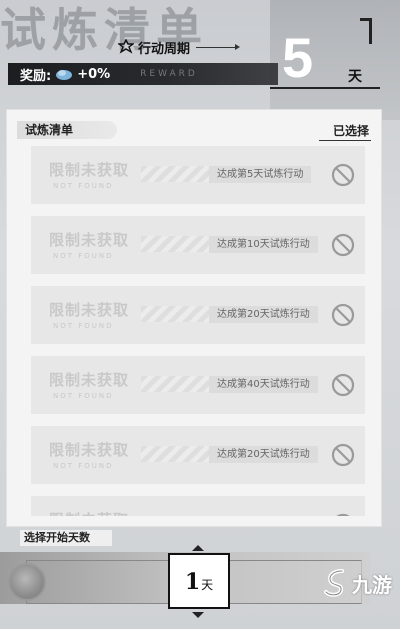 The image size is (400, 629). I want to click on trial-item: 限制未获取 NOT FOUND 达成第5天试炼行动, so click(198, 175).